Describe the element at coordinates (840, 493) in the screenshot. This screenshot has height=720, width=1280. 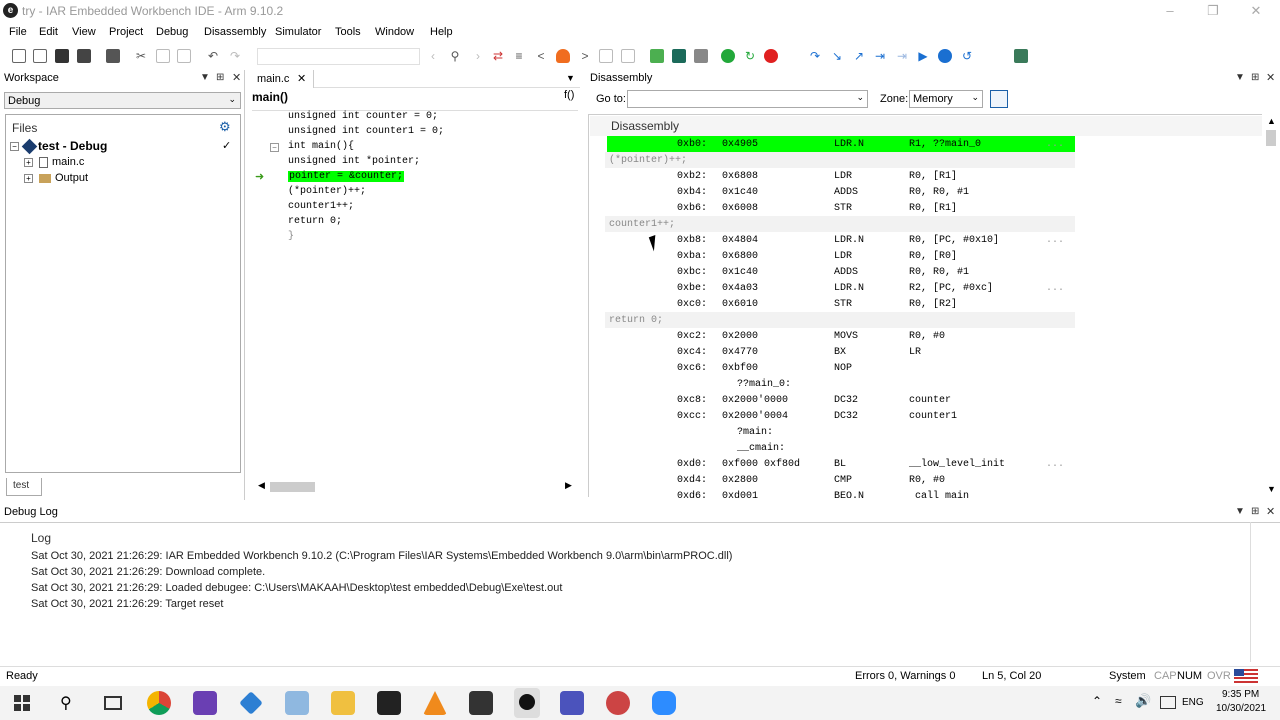
I see `disassembly-row: 0xd6: 0xd001 BEQ.N _call_main` at that location.